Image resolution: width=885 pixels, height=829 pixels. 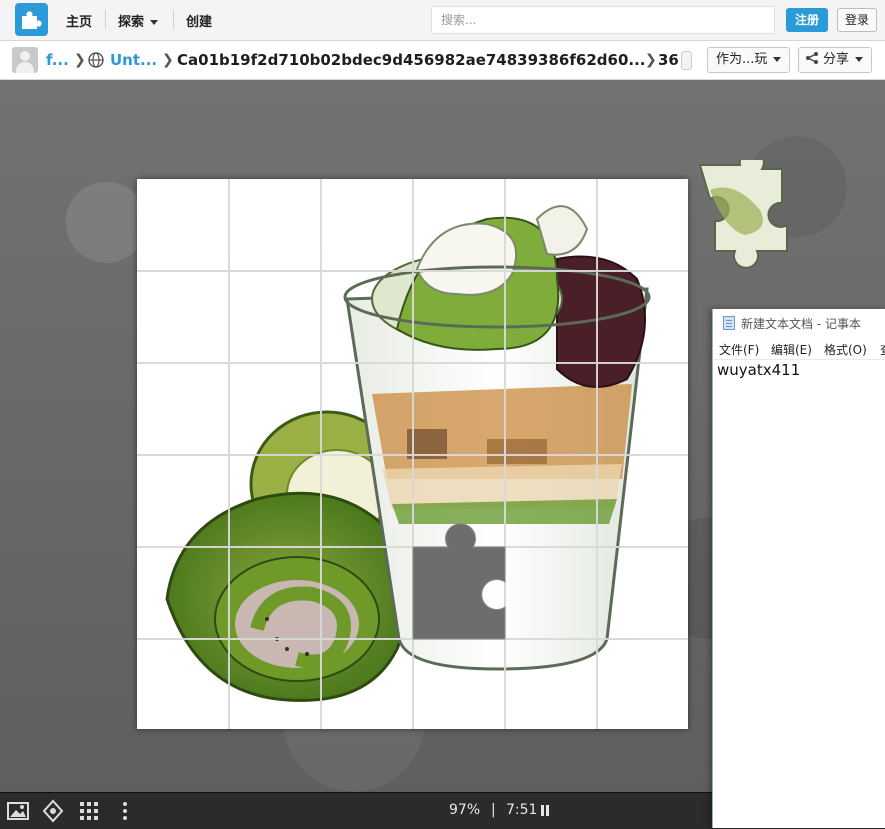 What do you see at coordinates (199, 20) in the screenshot?
I see `nav-create: 创建` at bounding box center [199, 20].